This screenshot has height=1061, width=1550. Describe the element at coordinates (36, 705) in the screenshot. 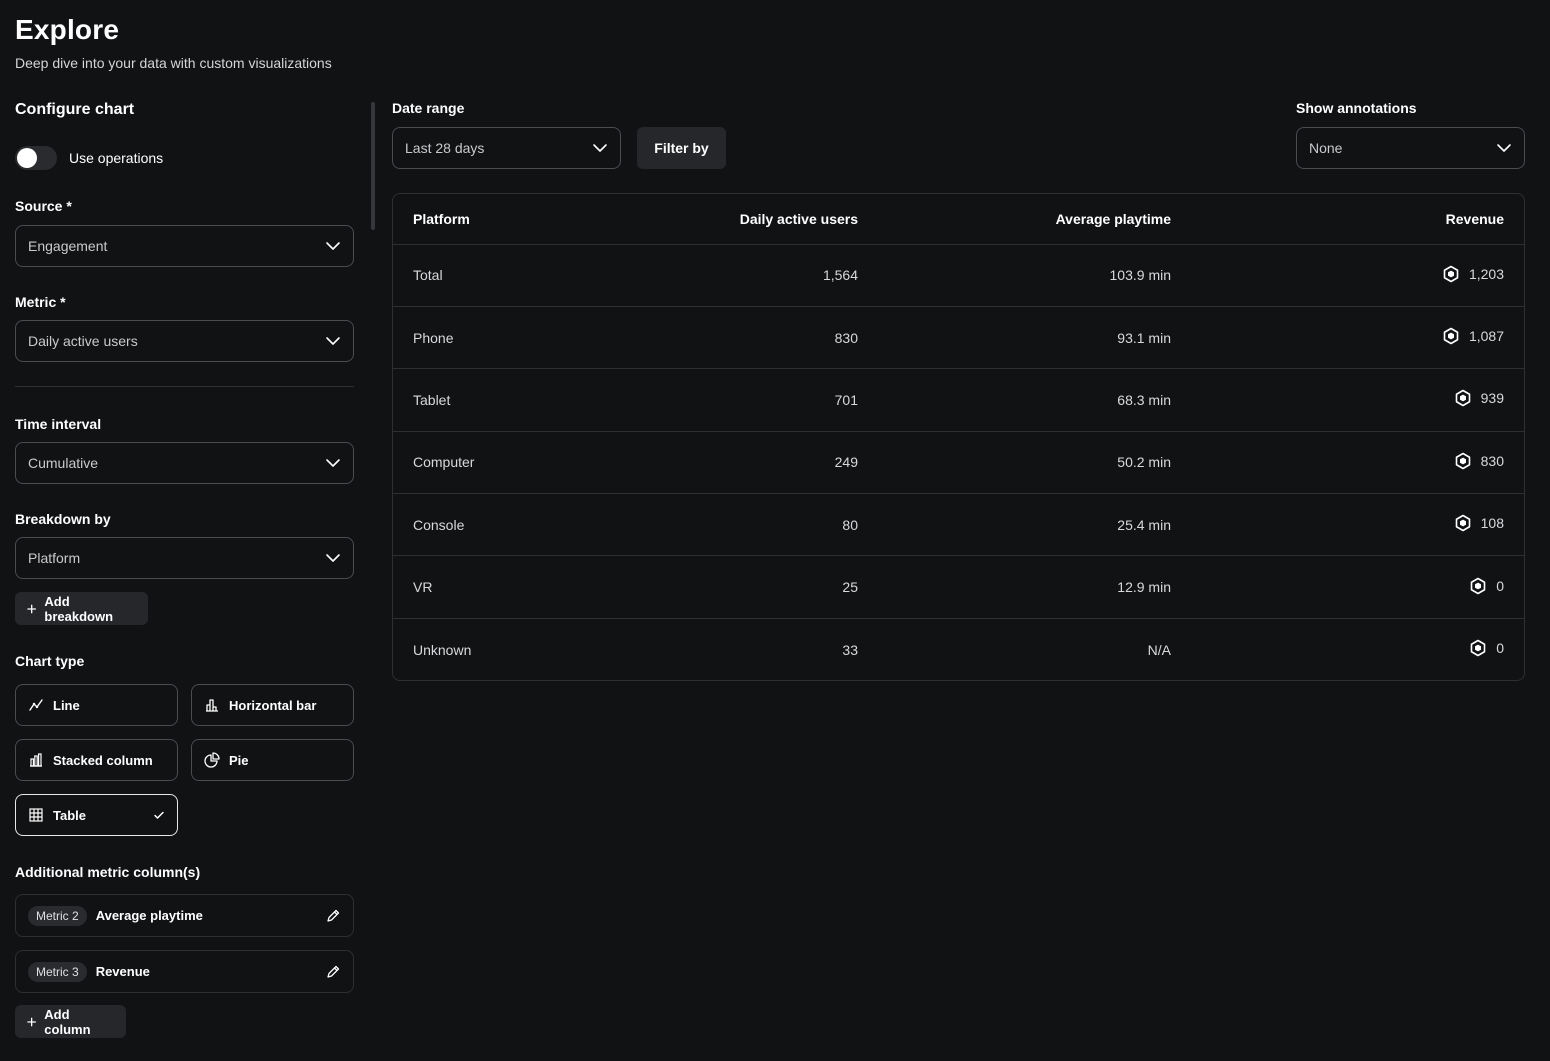

I see `line-chart-icon` at that location.